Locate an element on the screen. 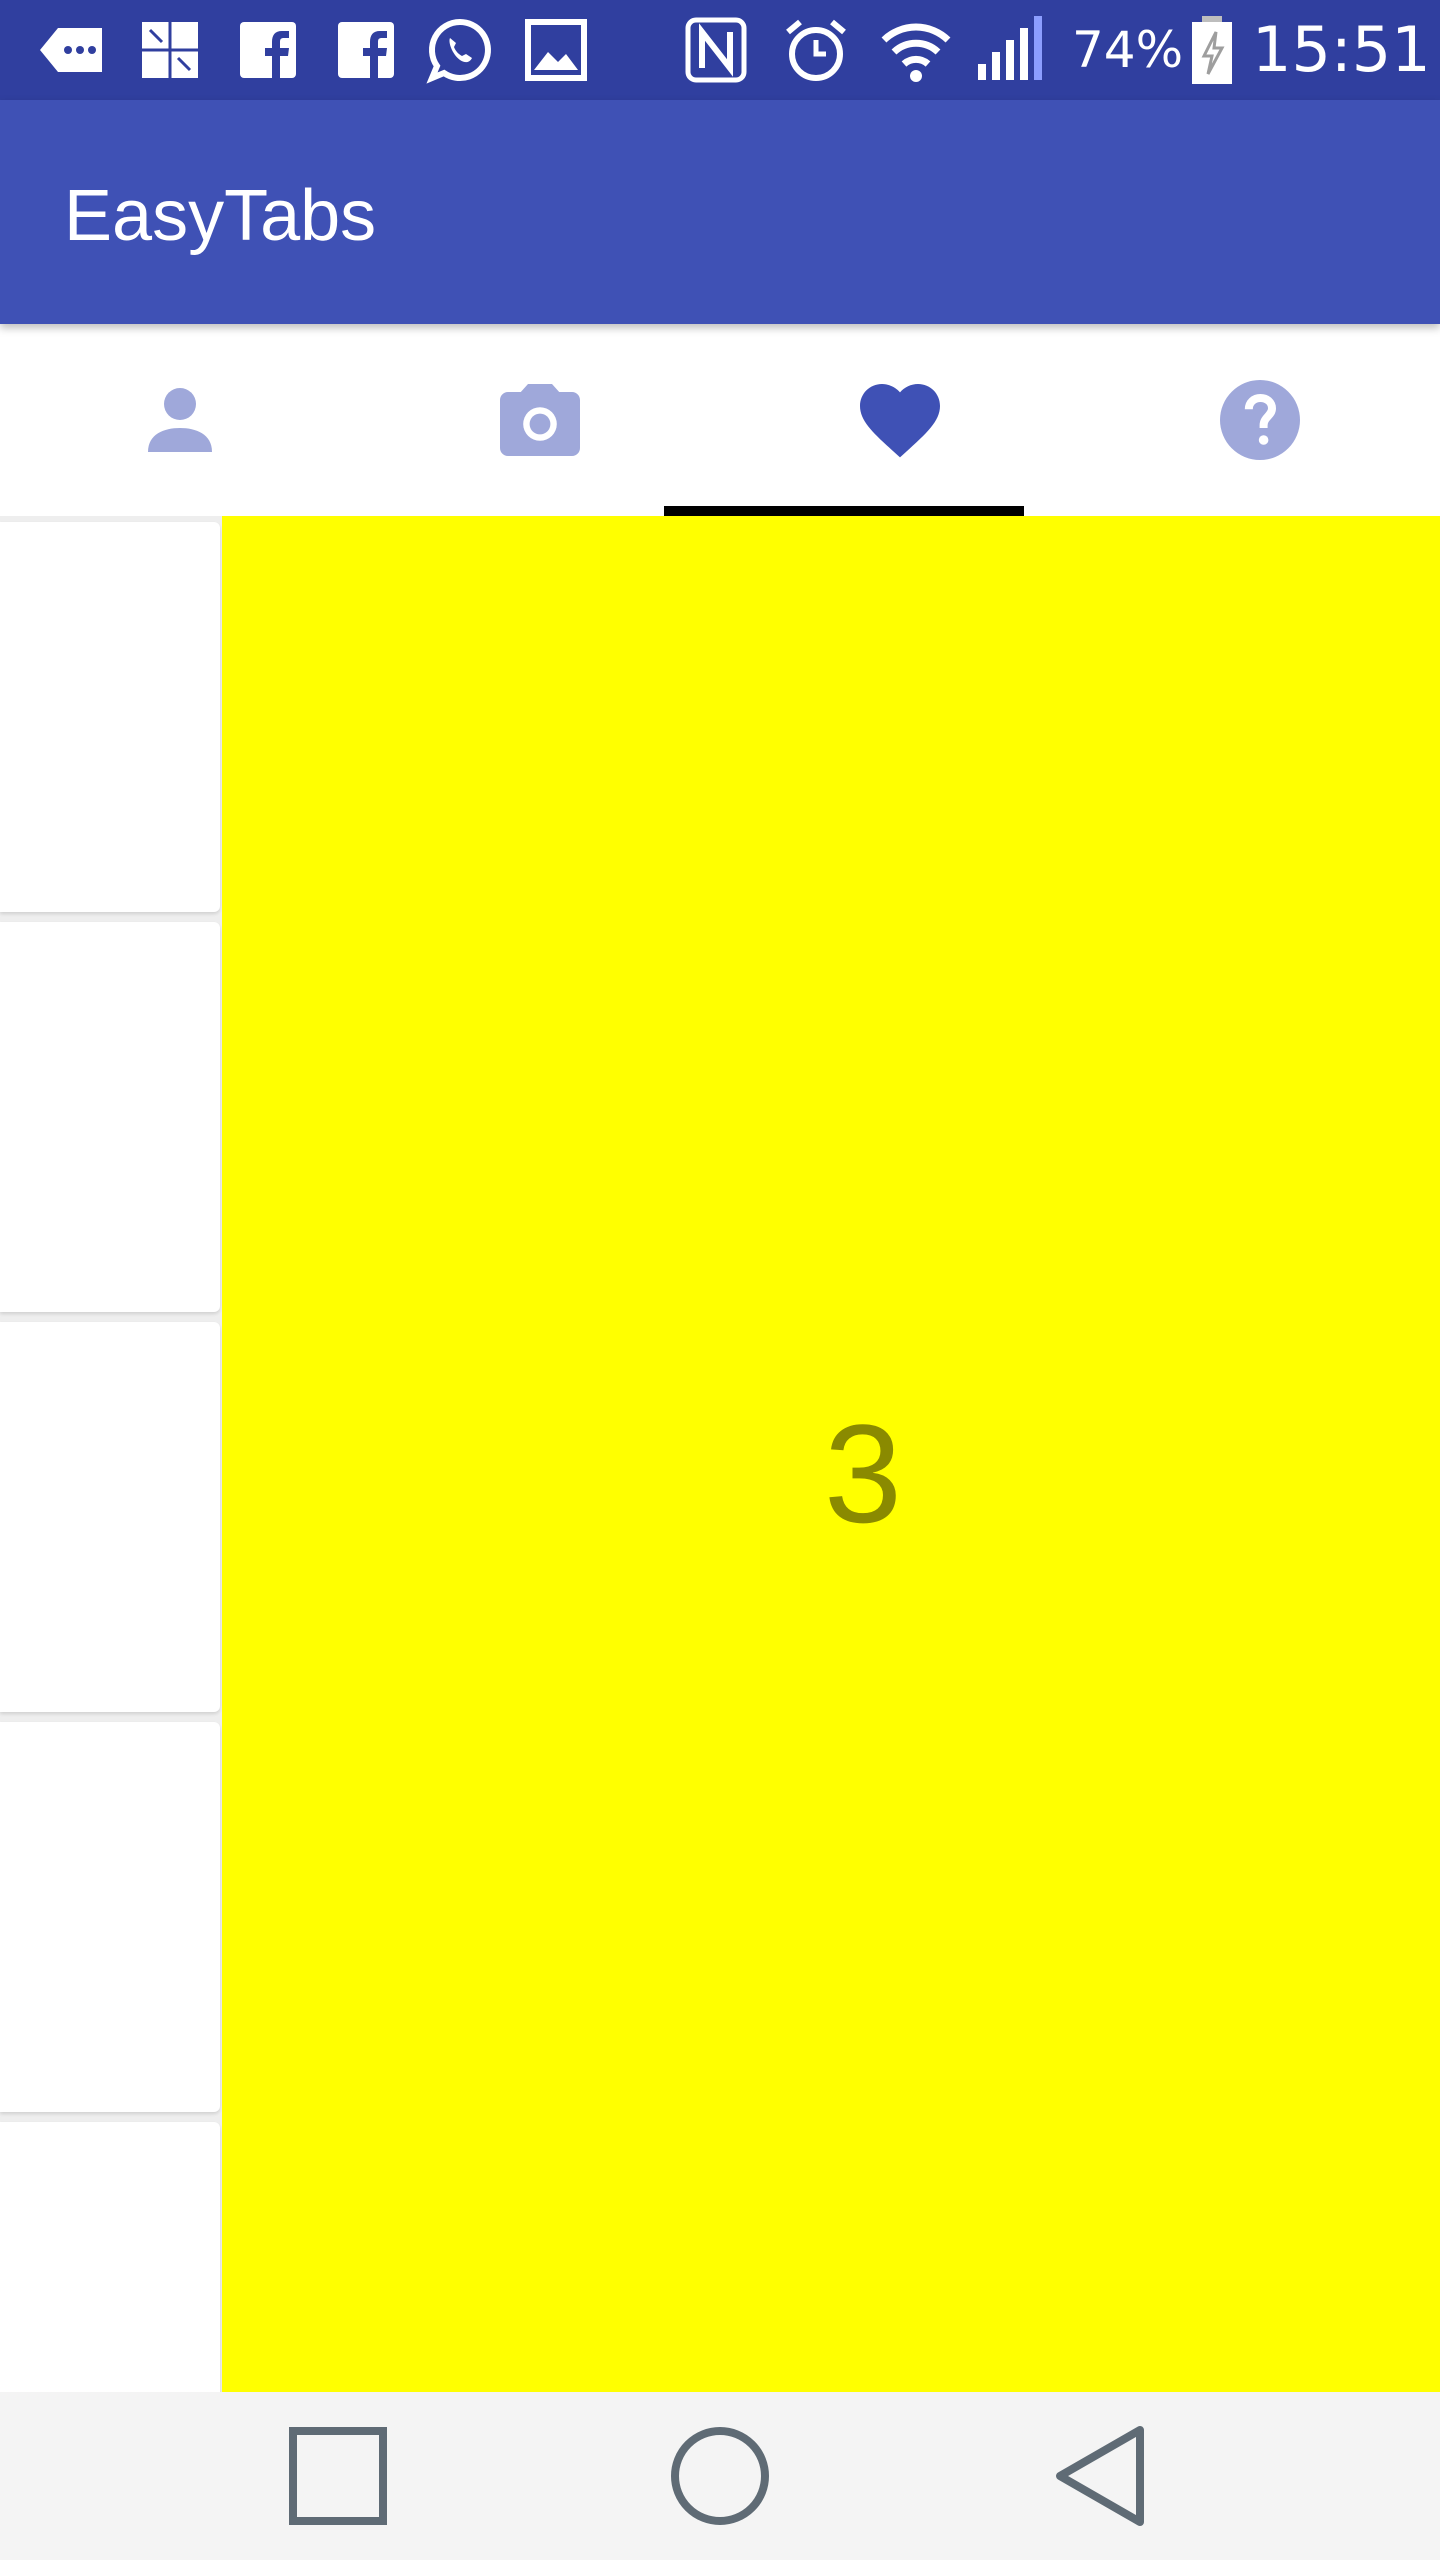 The image size is (1440, 2560). tab-help is located at coordinates (1260, 420).